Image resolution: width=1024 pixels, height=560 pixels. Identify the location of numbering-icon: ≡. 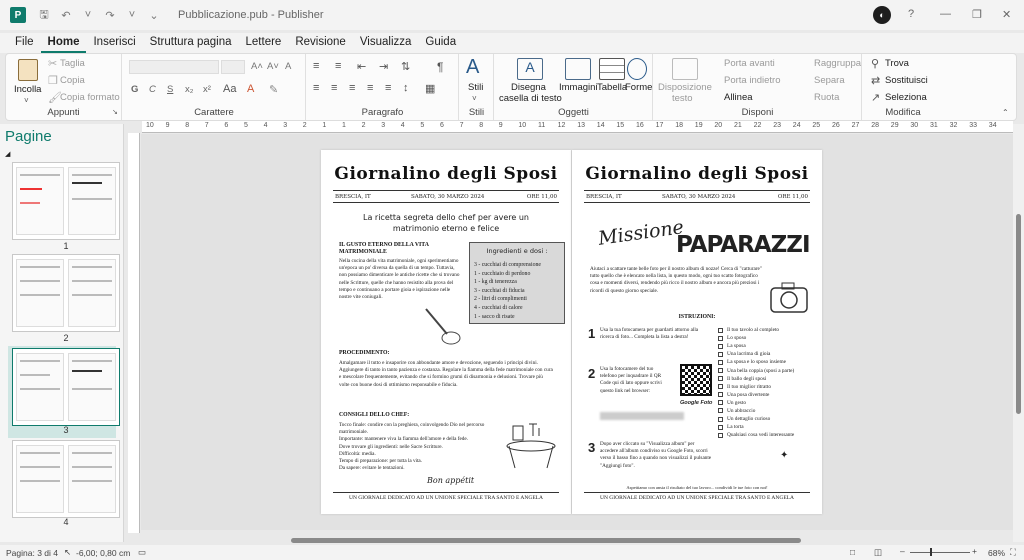
(338, 66).